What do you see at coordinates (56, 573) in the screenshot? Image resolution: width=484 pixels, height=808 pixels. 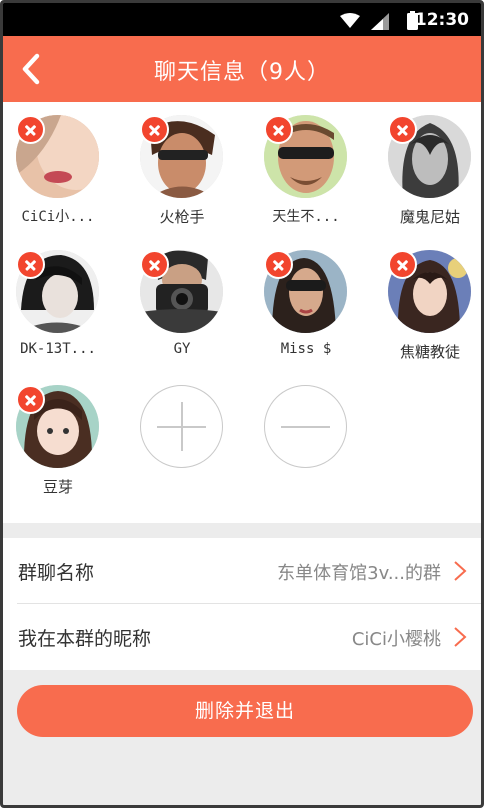 I see `group-name-label: 群聊名称` at bounding box center [56, 573].